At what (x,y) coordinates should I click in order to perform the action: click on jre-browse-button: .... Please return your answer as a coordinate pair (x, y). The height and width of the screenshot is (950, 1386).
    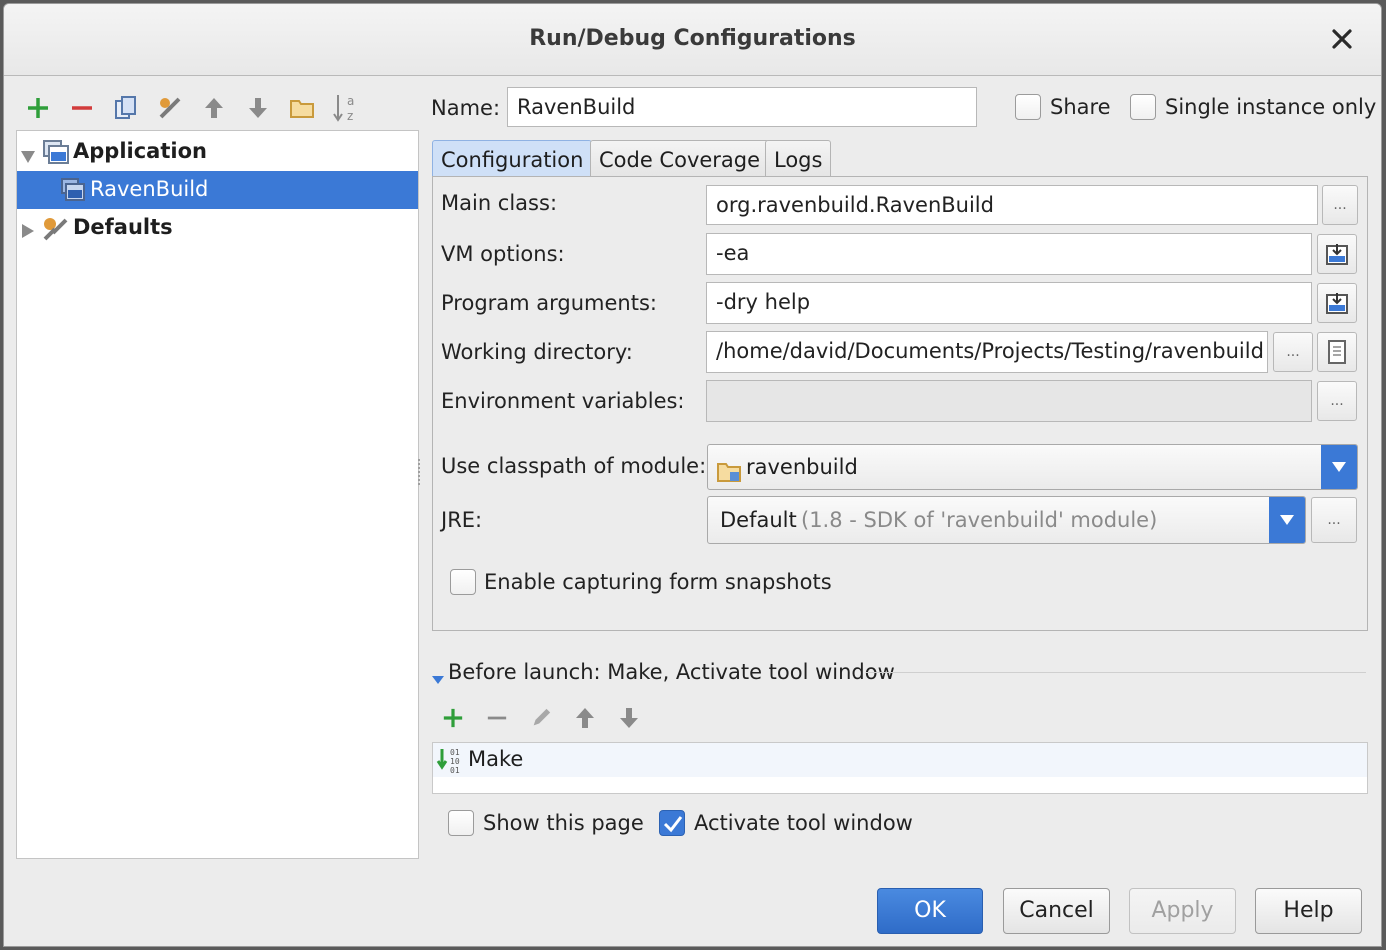
    Looking at the image, I should click on (1334, 520).